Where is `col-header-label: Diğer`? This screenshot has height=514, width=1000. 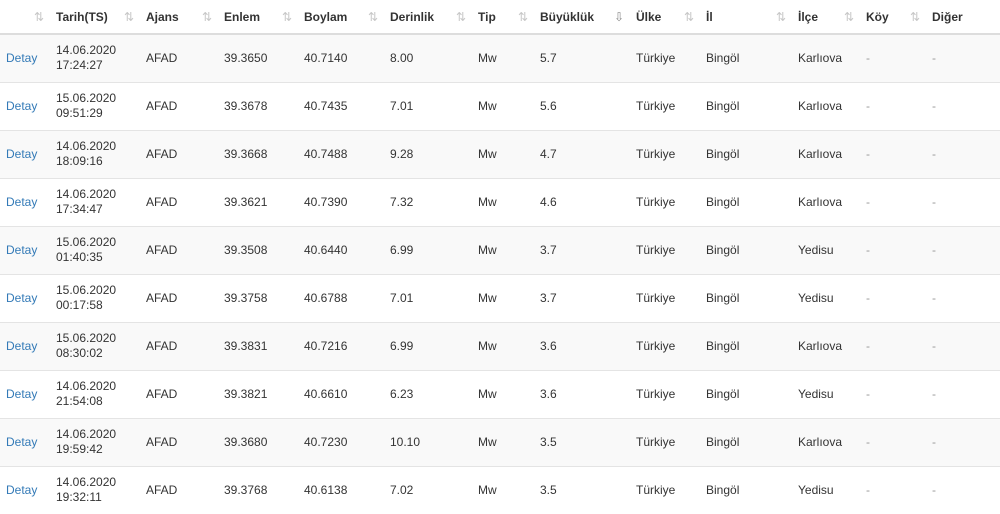
col-header-label: Diğer is located at coordinates (947, 16).